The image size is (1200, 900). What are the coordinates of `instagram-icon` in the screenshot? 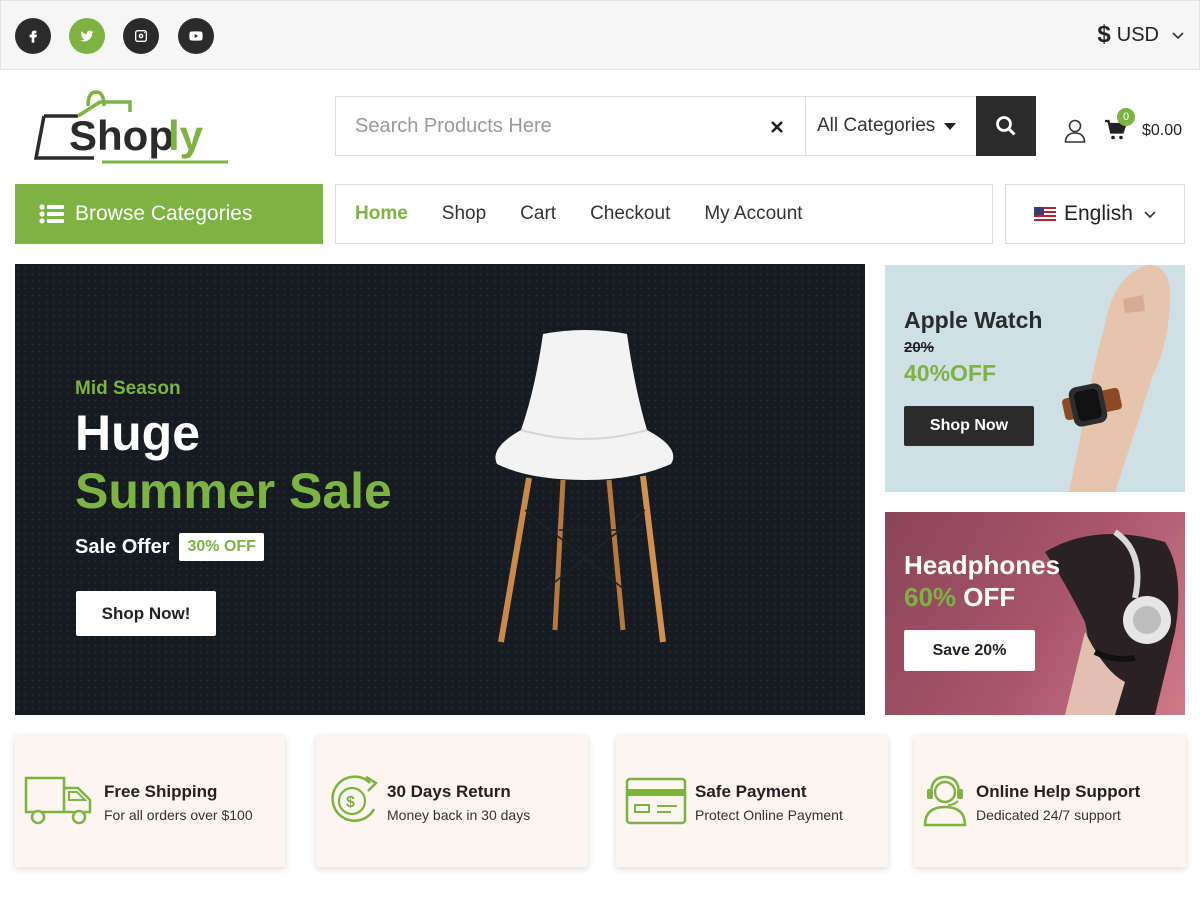 It's located at (141, 36).